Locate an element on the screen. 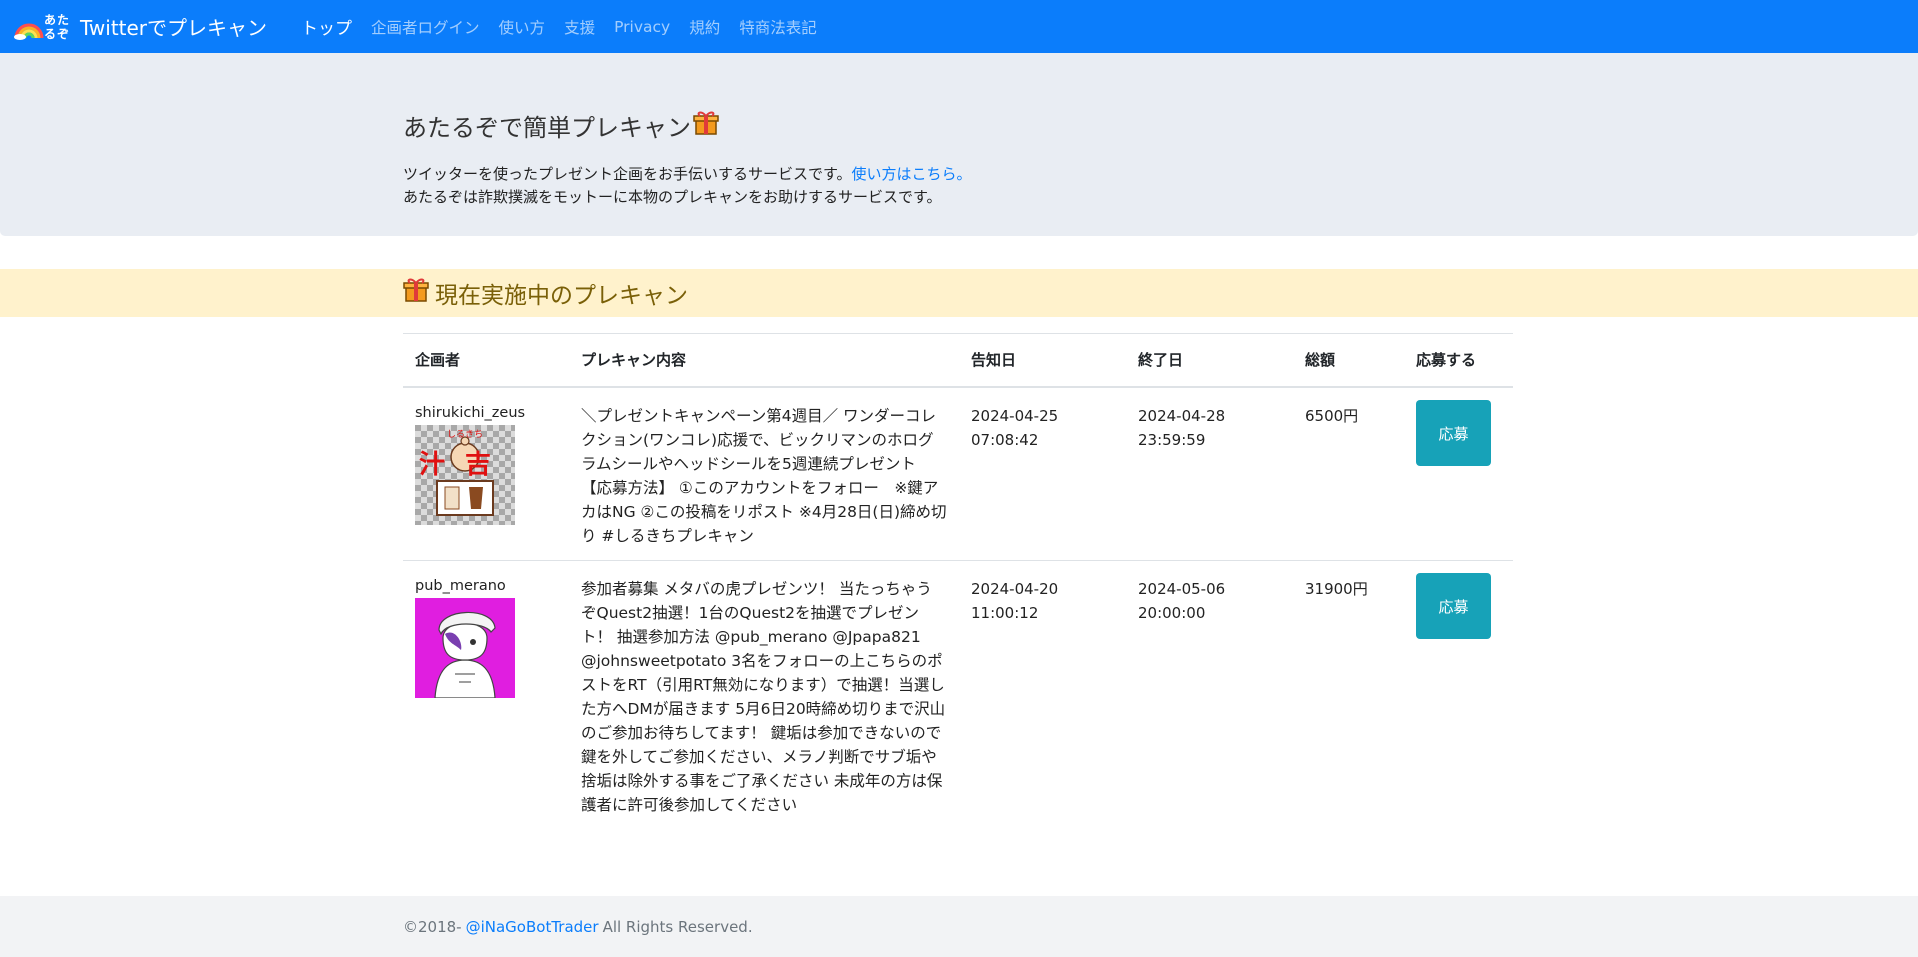  header-end-date: 終了日 is located at coordinates (1209, 360).